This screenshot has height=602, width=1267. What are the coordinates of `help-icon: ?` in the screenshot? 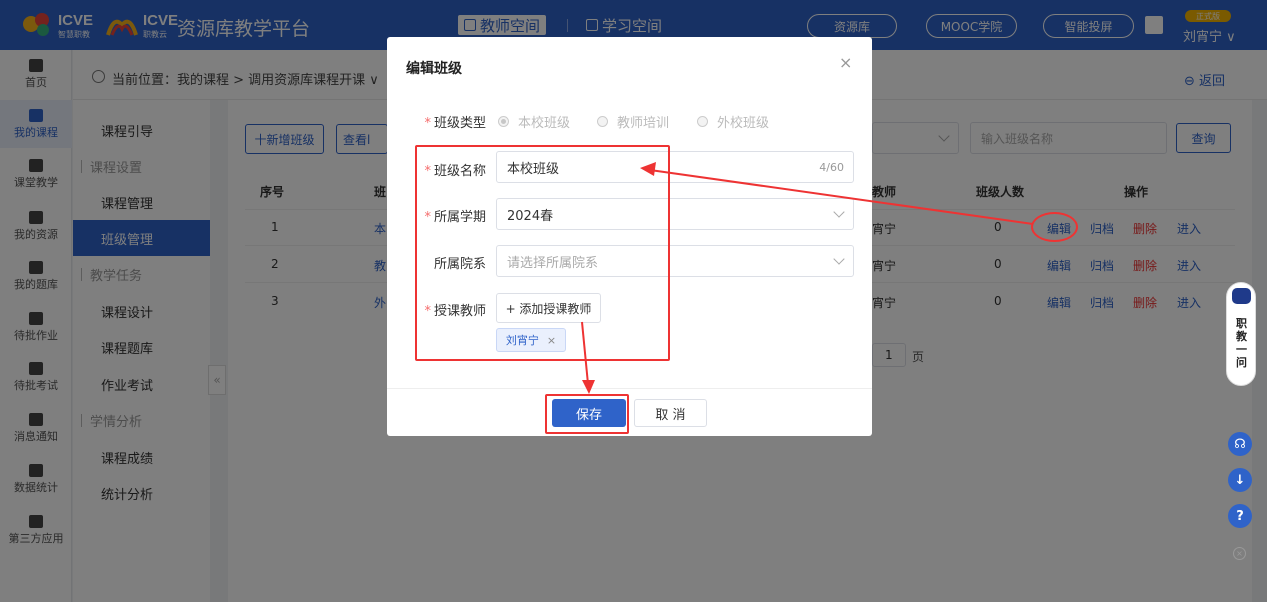 It's located at (1240, 516).